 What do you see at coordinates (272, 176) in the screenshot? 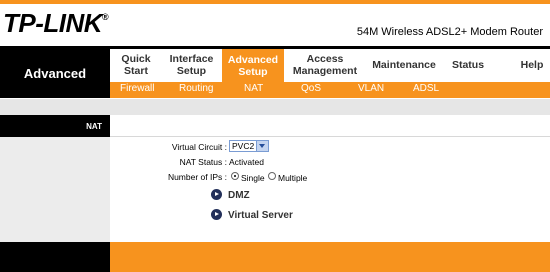
I see `multiple-radio` at bounding box center [272, 176].